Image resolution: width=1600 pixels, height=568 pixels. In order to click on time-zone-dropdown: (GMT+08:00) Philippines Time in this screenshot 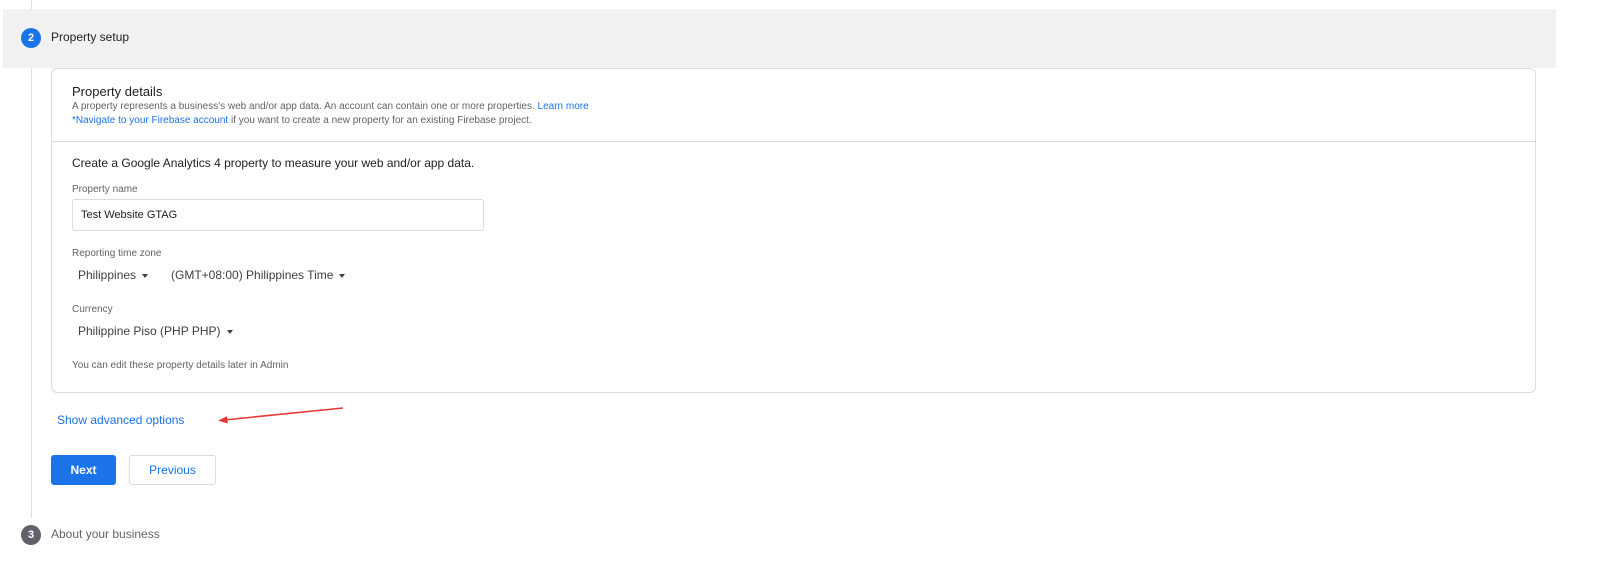, I will do `click(258, 275)`.